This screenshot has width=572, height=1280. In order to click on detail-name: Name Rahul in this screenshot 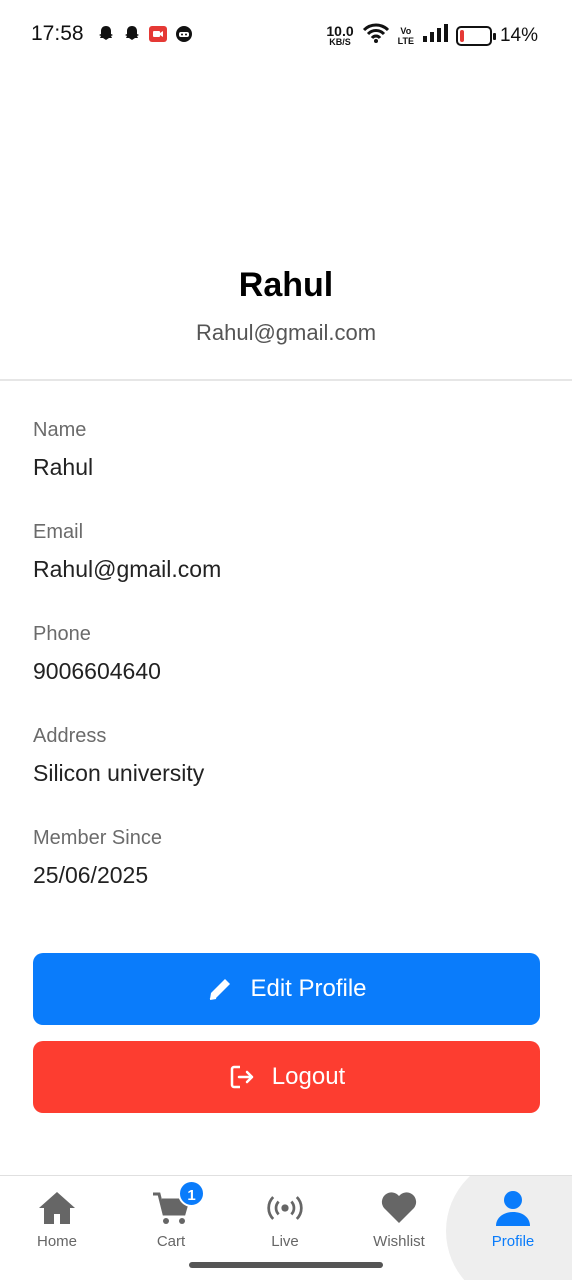, I will do `click(286, 467)`.